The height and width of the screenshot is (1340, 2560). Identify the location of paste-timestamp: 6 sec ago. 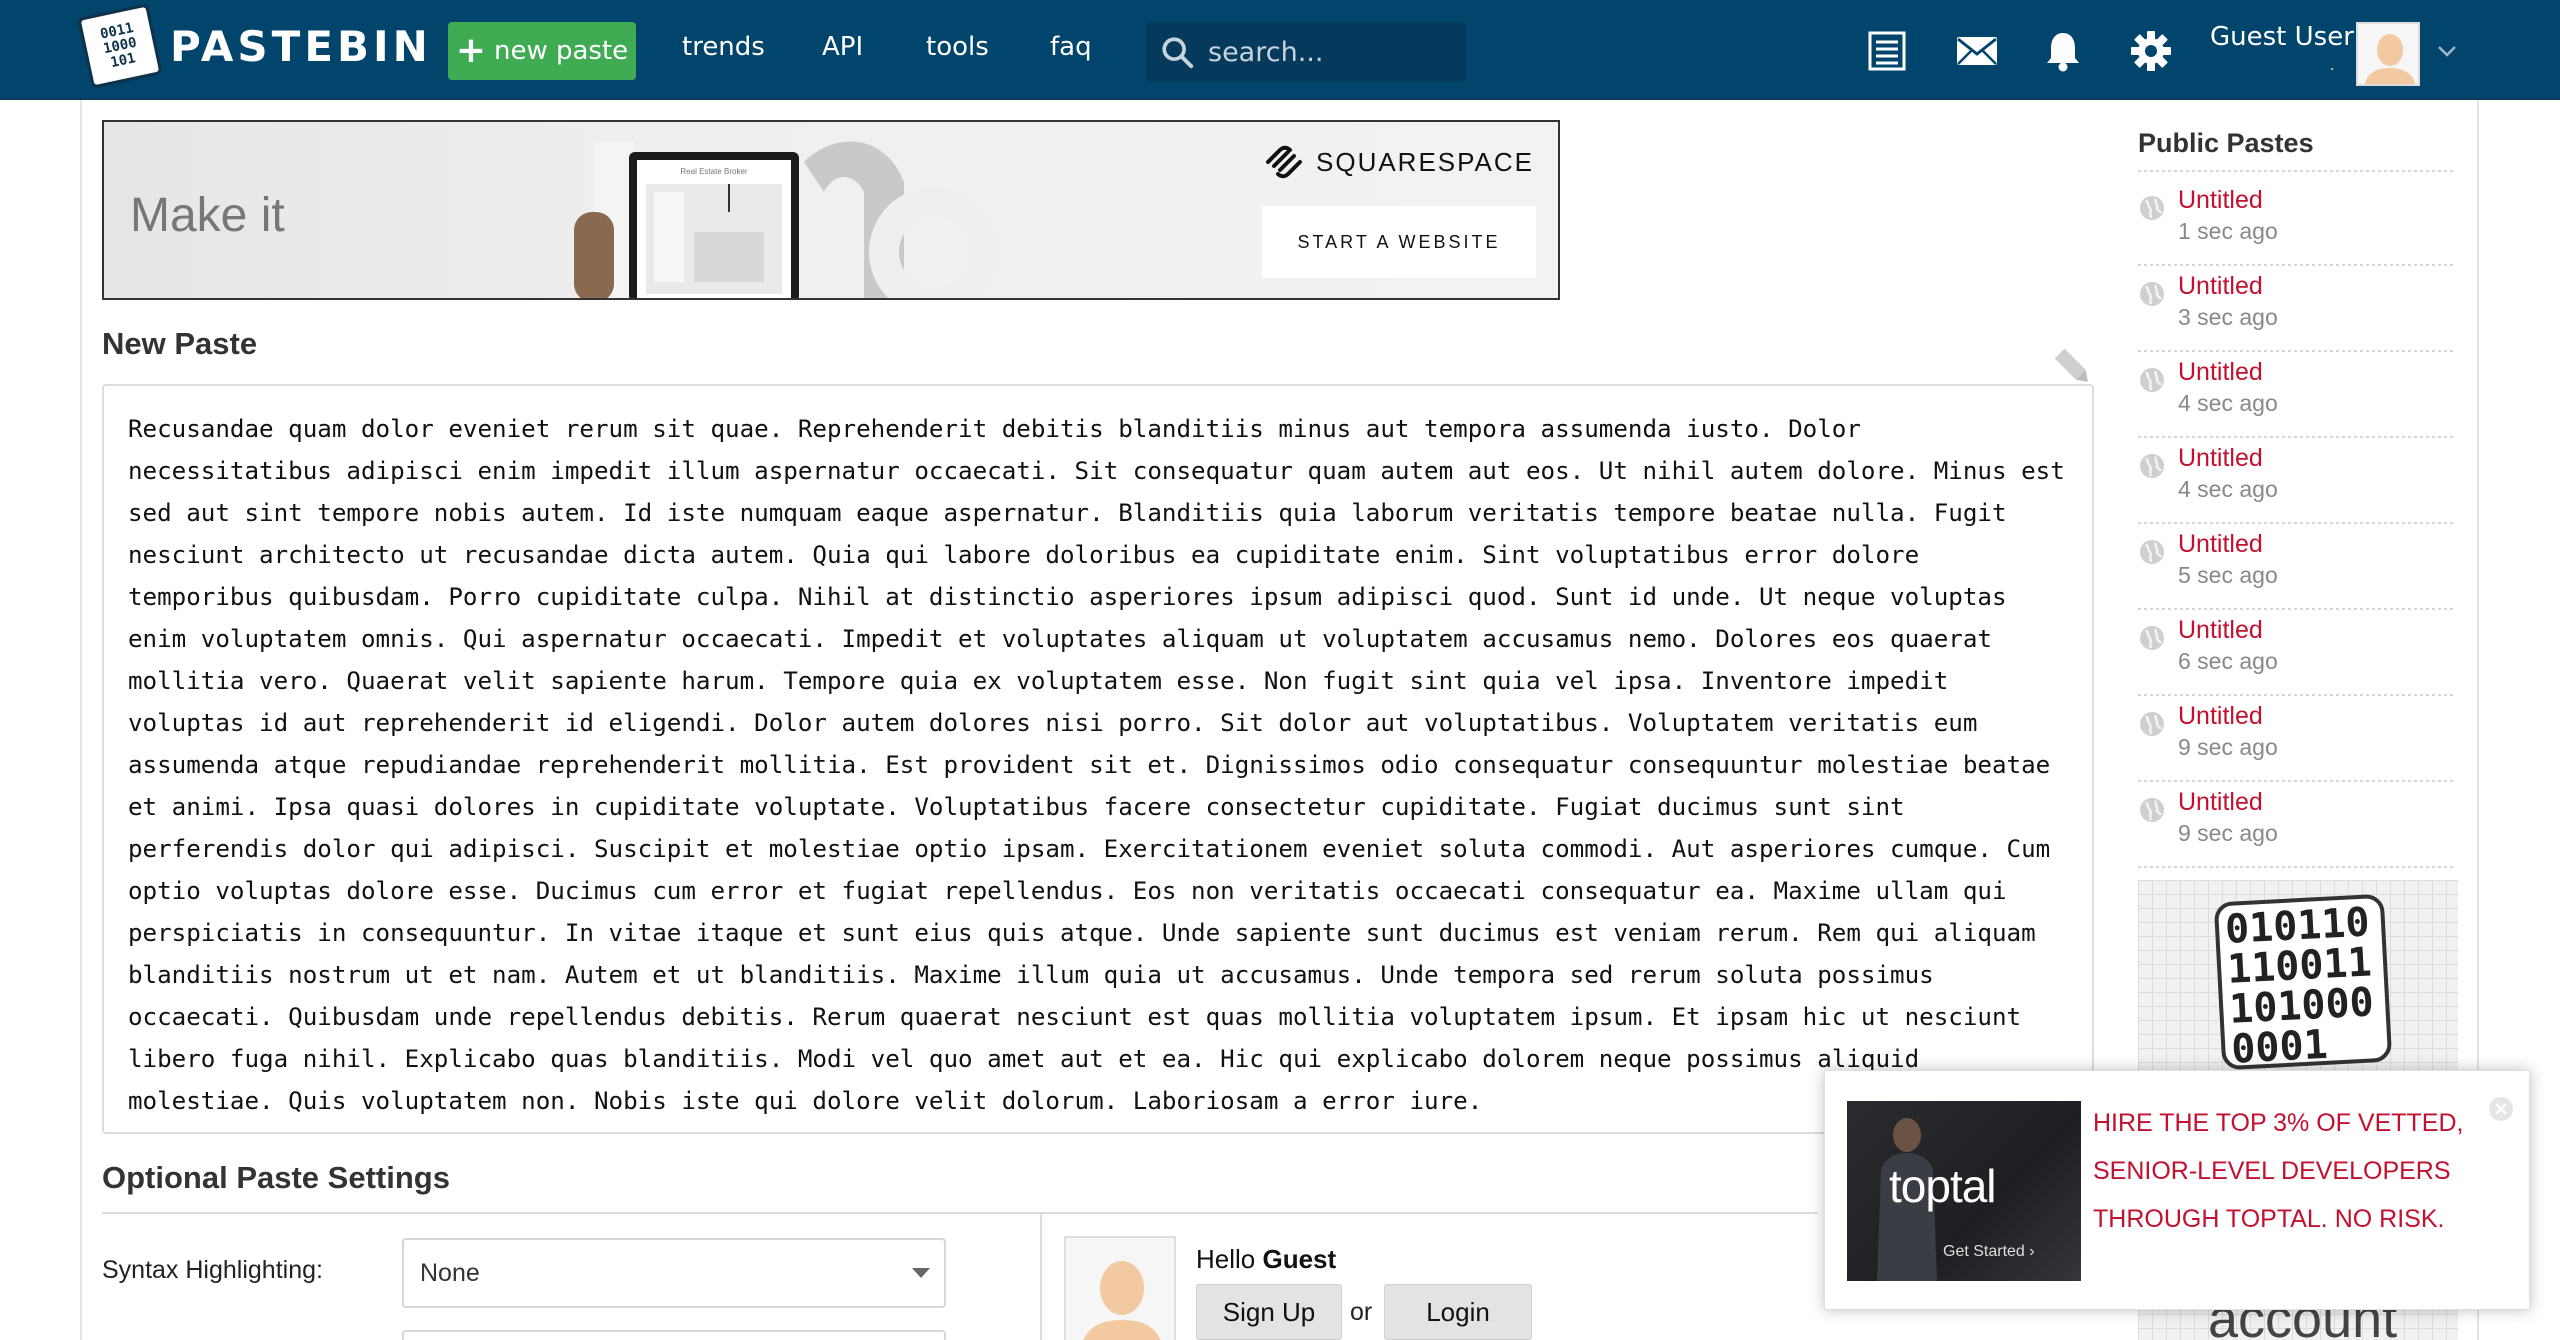
(2228, 661).